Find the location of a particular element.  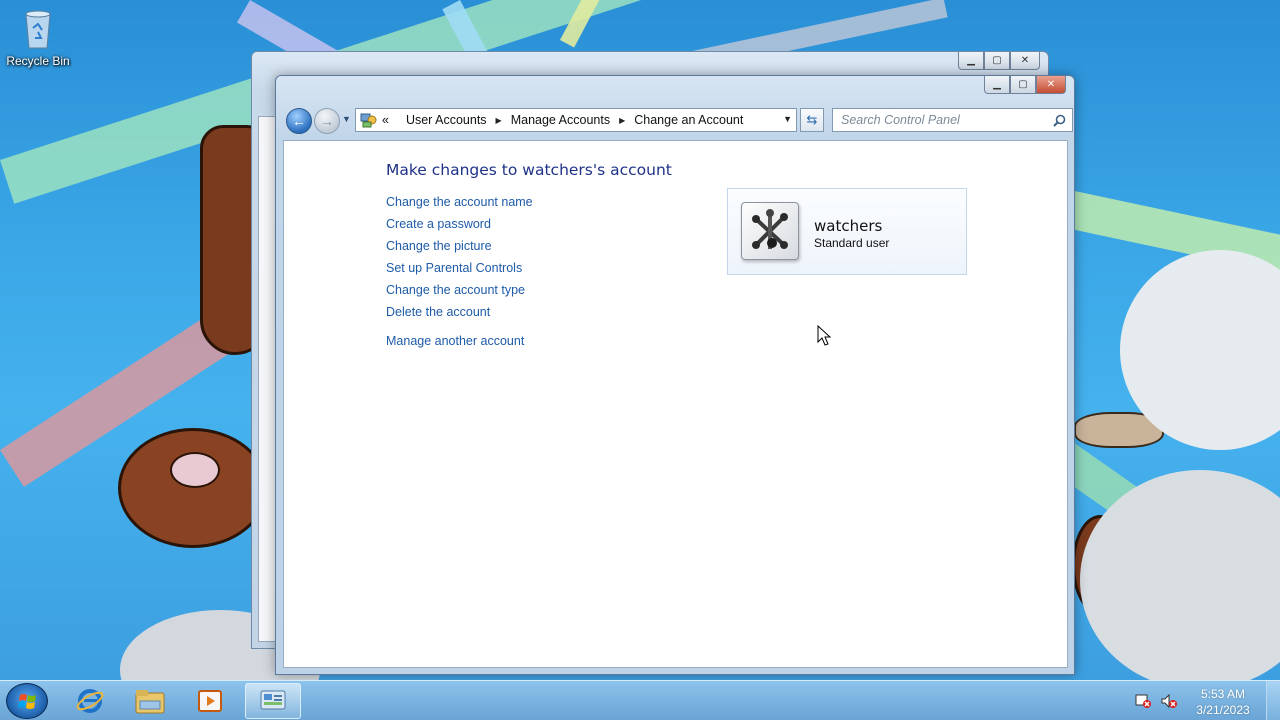

create-password-link: Create a password is located at coordinates (459, 227).